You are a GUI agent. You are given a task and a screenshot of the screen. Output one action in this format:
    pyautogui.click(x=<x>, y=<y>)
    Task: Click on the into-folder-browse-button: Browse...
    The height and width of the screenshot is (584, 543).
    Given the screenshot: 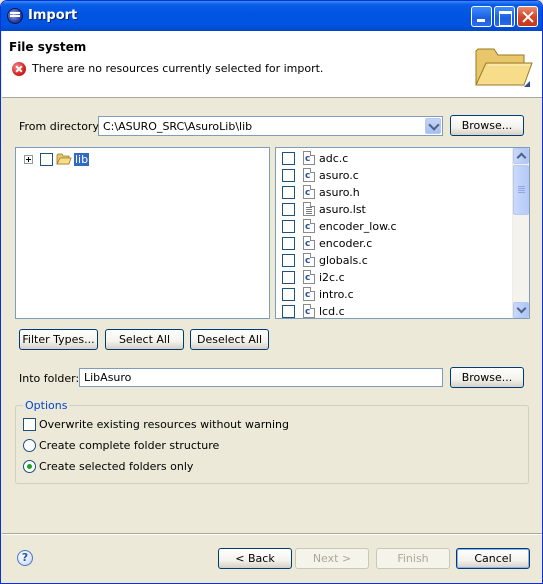 What is the action you would take?
    pyautogui.click(x=487, y=377)
    